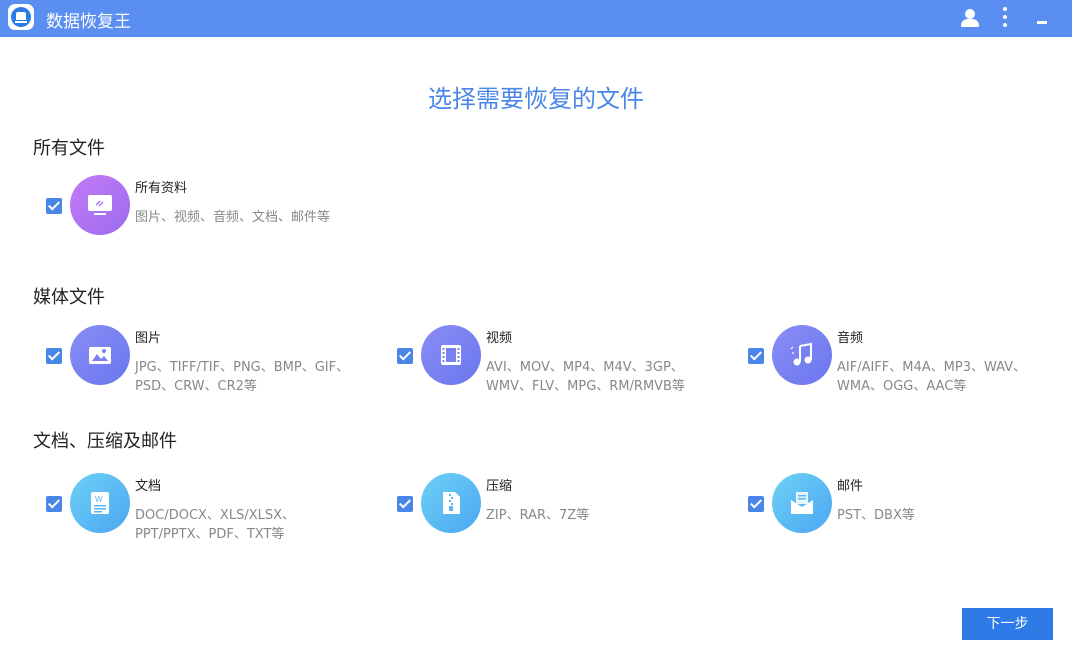 Image resolution: width=1072 pixels, height=654 pixels. I want to click on file-type-image: 图片 JPG、TIFF/TIF、PNG、BMP、GIF、PSD、CRW、CR2等, so click(211, 370).